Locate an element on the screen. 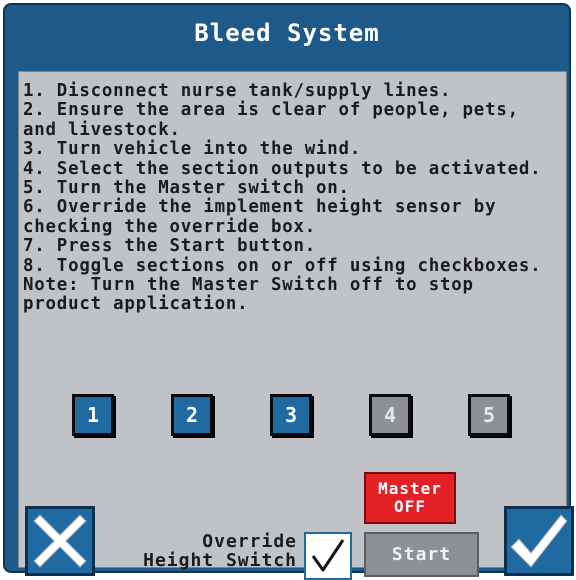 This screenshot has height=580, width=576. section-4-button: 4 is located at coordinates (390, 415).